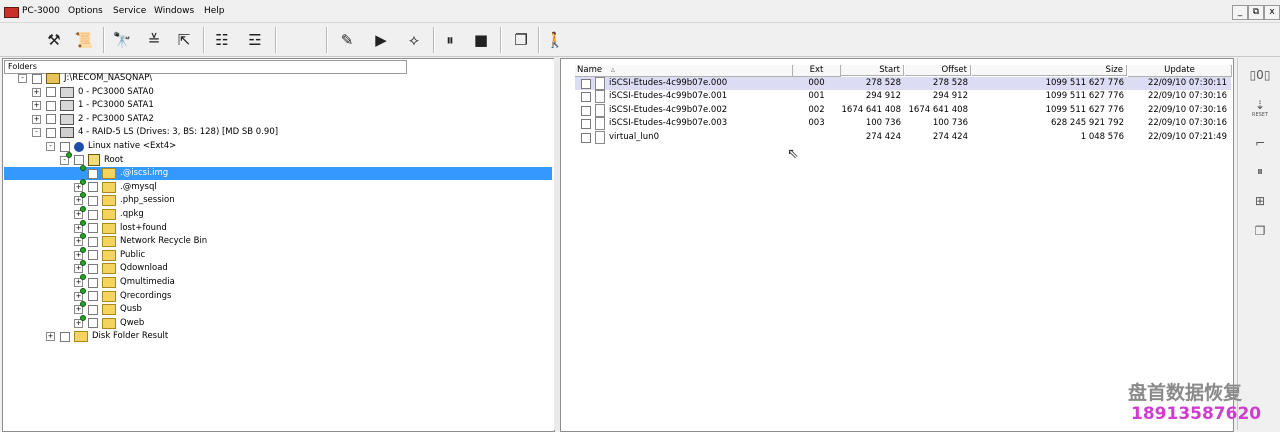 This screenshot has height=432, width=1280. I want to click on drive-status-icon: ▯0▯, so click(1260, 78).